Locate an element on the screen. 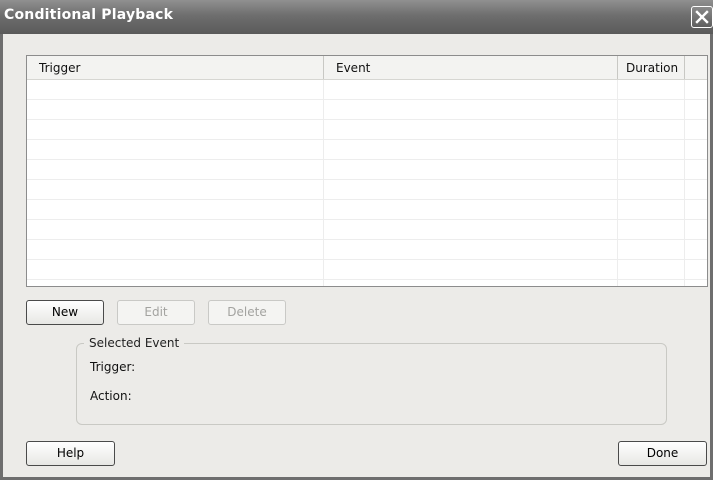 The height and width of the screenshot is (480, 713). window-title: Conditional Playback is located at coordinates (89, 15).